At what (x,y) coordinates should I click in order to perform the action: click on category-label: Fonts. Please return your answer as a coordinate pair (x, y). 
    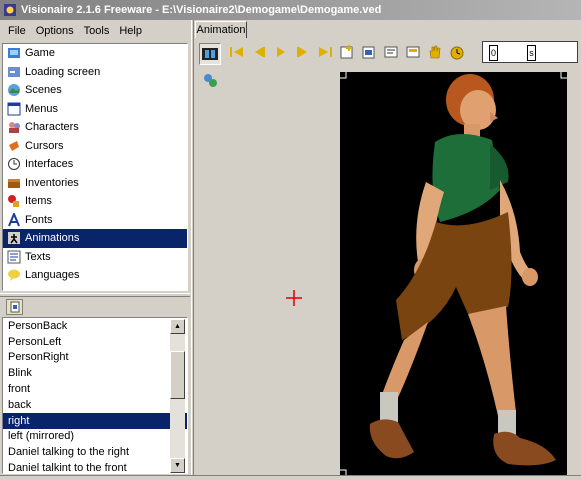
    Looking at the image, I should click on (39, 219).